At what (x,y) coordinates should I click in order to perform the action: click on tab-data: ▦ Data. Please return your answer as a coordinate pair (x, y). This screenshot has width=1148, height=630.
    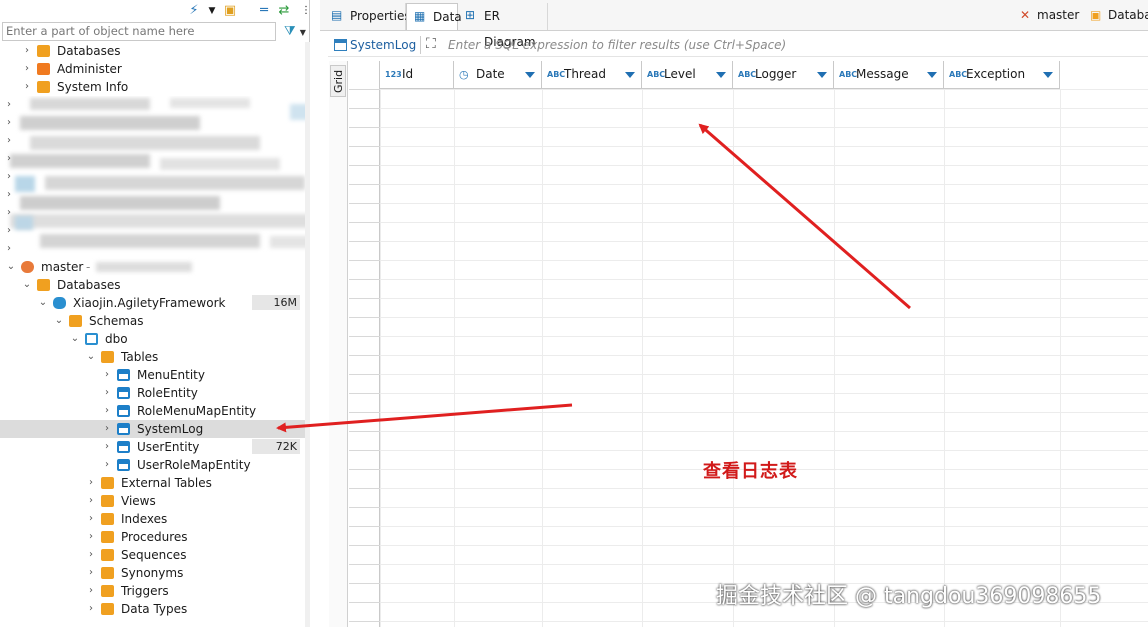
    Looking at the image, I should click on (434, 16).